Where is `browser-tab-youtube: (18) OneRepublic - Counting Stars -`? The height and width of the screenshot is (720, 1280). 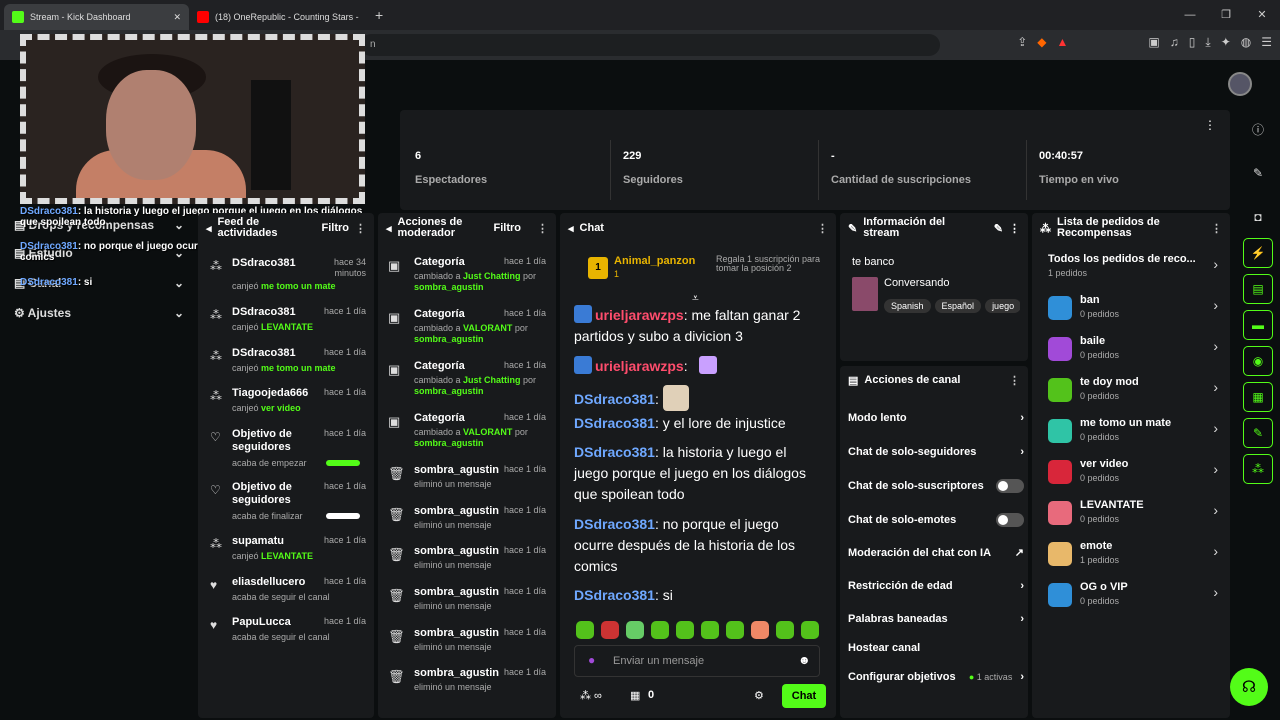
browser-tab-youtube: (18) OneRepublic - Counting Stars - is located at coordinates (279, 17).